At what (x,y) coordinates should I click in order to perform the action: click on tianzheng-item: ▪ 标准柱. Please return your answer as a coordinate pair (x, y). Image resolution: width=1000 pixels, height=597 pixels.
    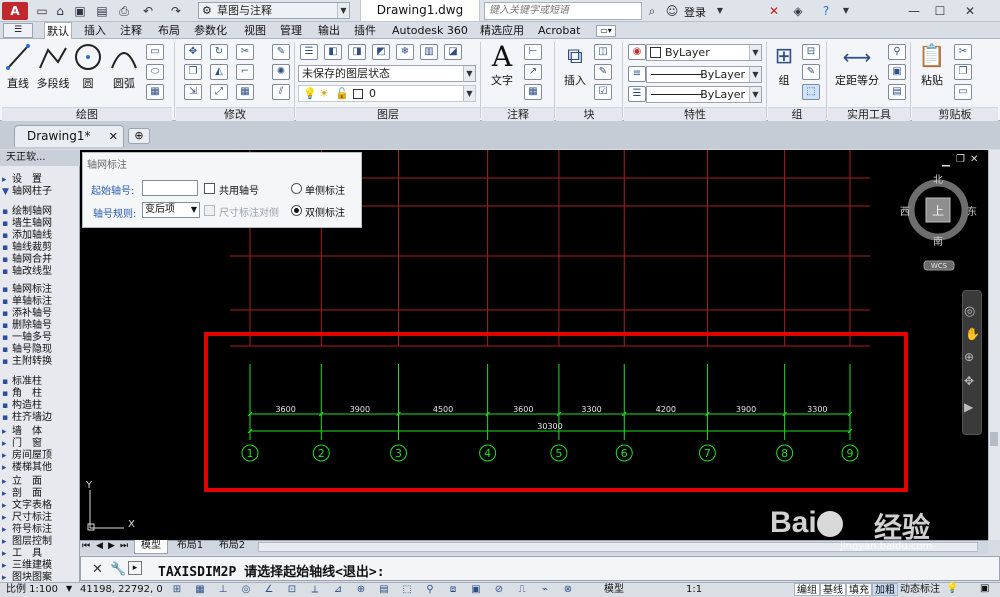
    Looking at the image, I should click on (22, 382).